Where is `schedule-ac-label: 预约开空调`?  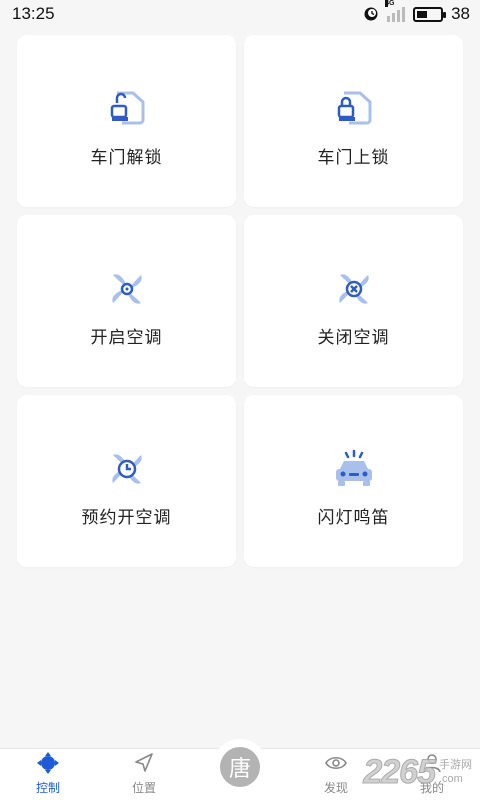 schedule-ac-label: 预约开空调 is located at coordinates (126, 517).